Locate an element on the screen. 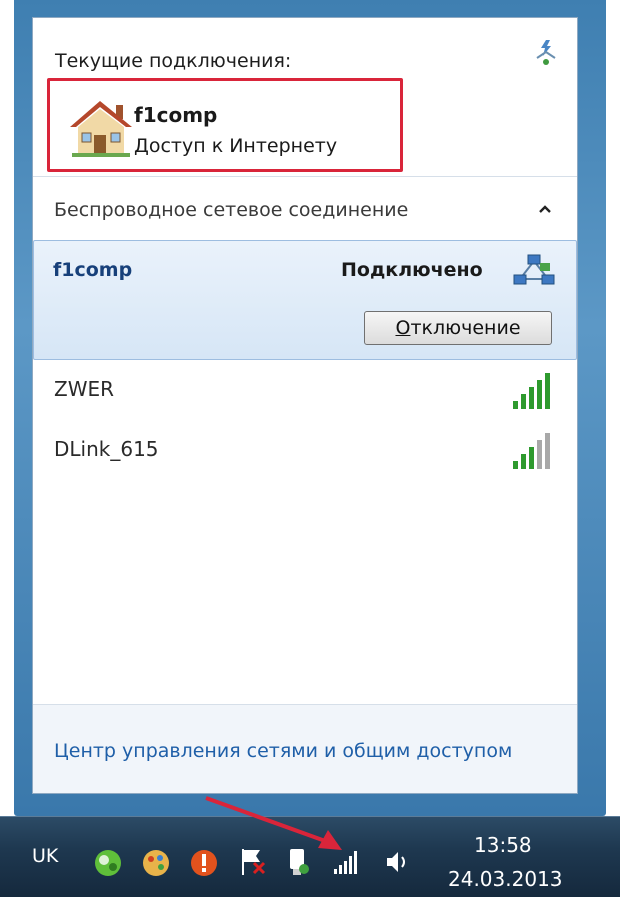 This screenshot has width=620, height=897. network-item-zwer: ZWER is located at coordinates (305, 392).